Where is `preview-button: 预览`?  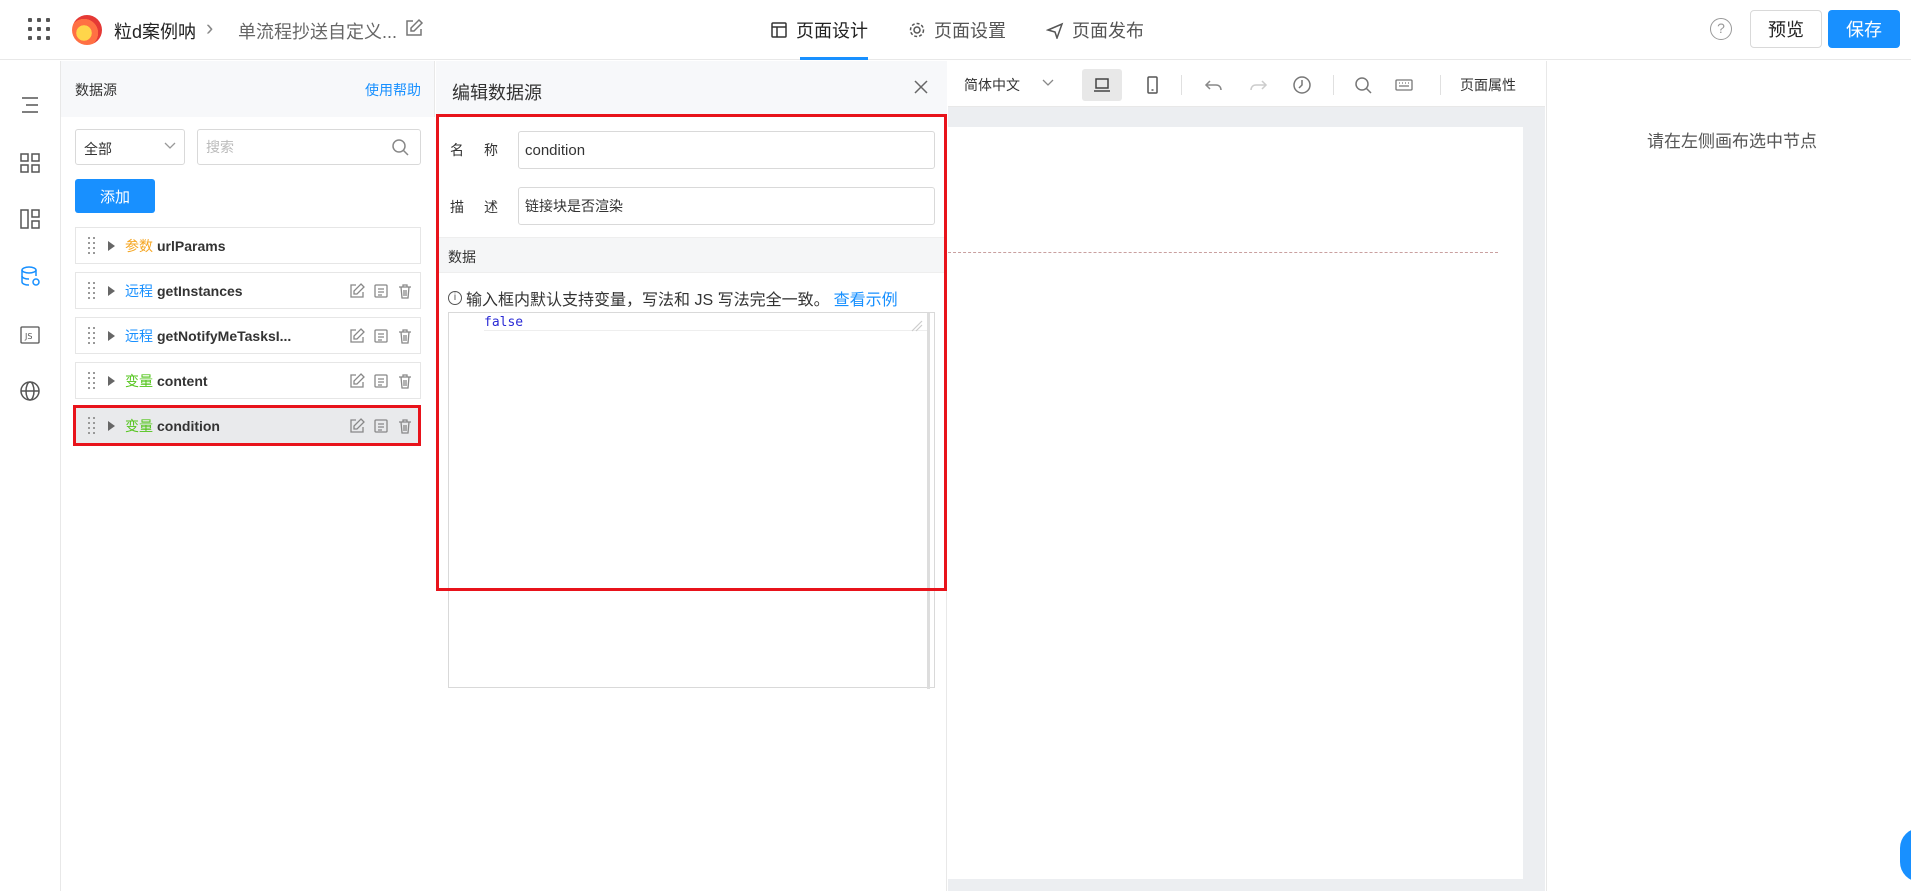
preview-button: 预览 is located at coordinates (1786, 29).